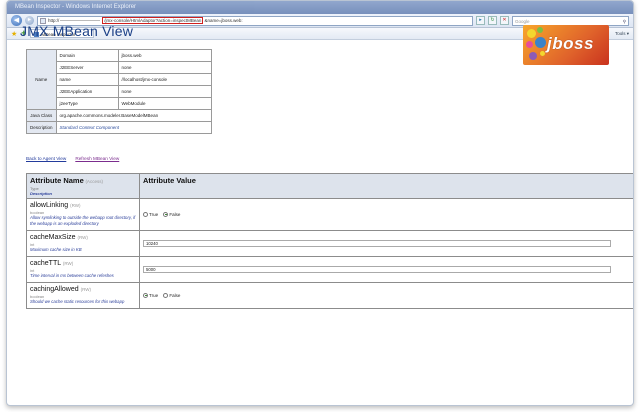 The width and height of the screenshot is (640, 412). What do you see at coordinates (41, 127) in the screenshot?
I see `description-label: Description` at bounding box center [41, 127].